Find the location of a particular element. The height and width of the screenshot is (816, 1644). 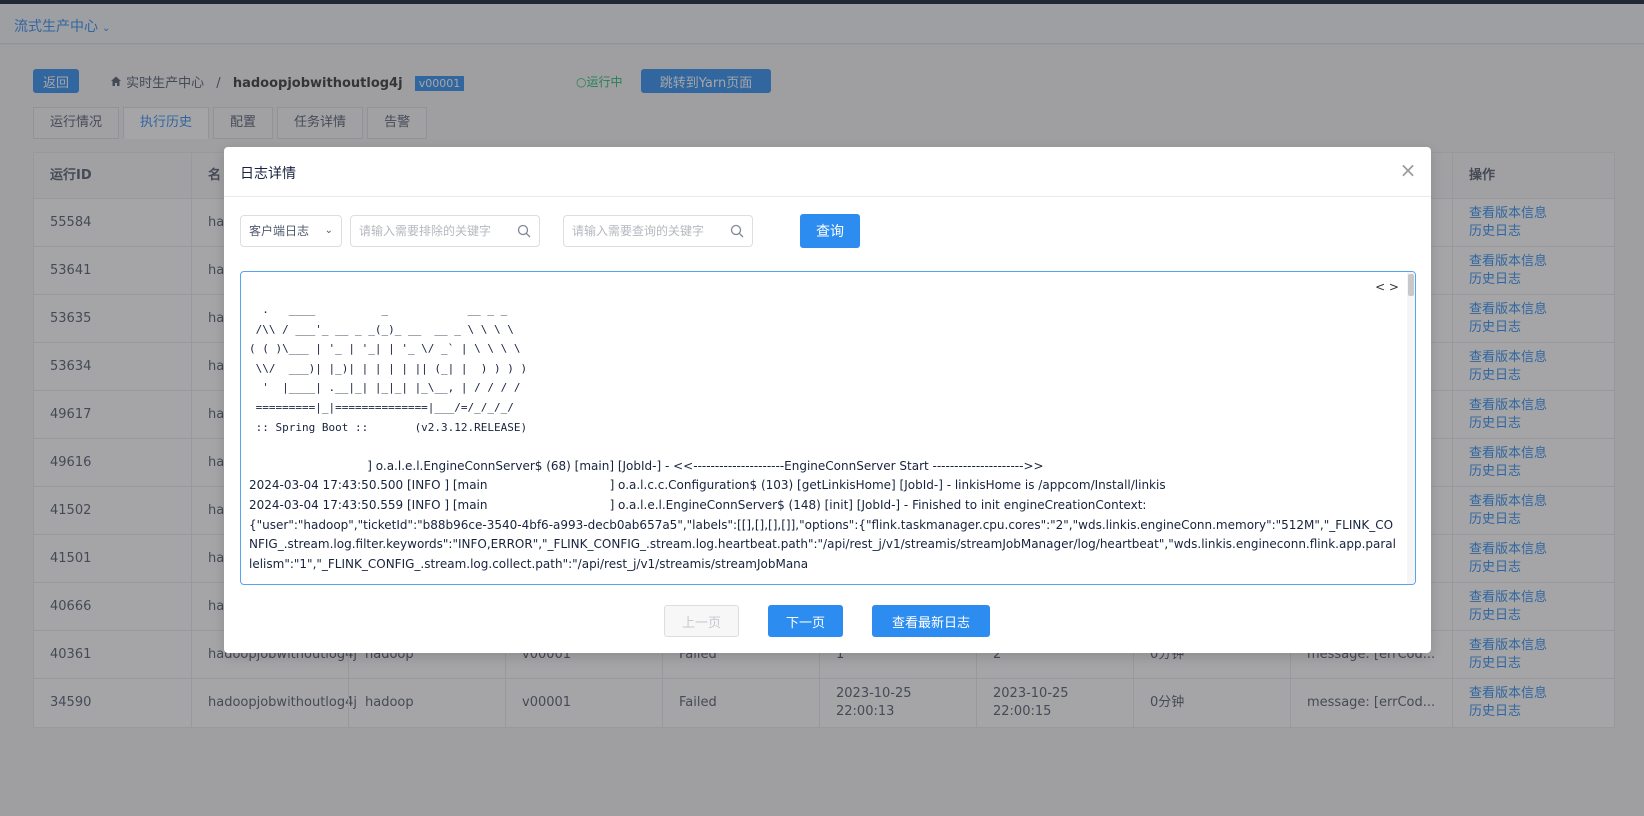

exclude-keyword-field is located at coordinates (445, 231).